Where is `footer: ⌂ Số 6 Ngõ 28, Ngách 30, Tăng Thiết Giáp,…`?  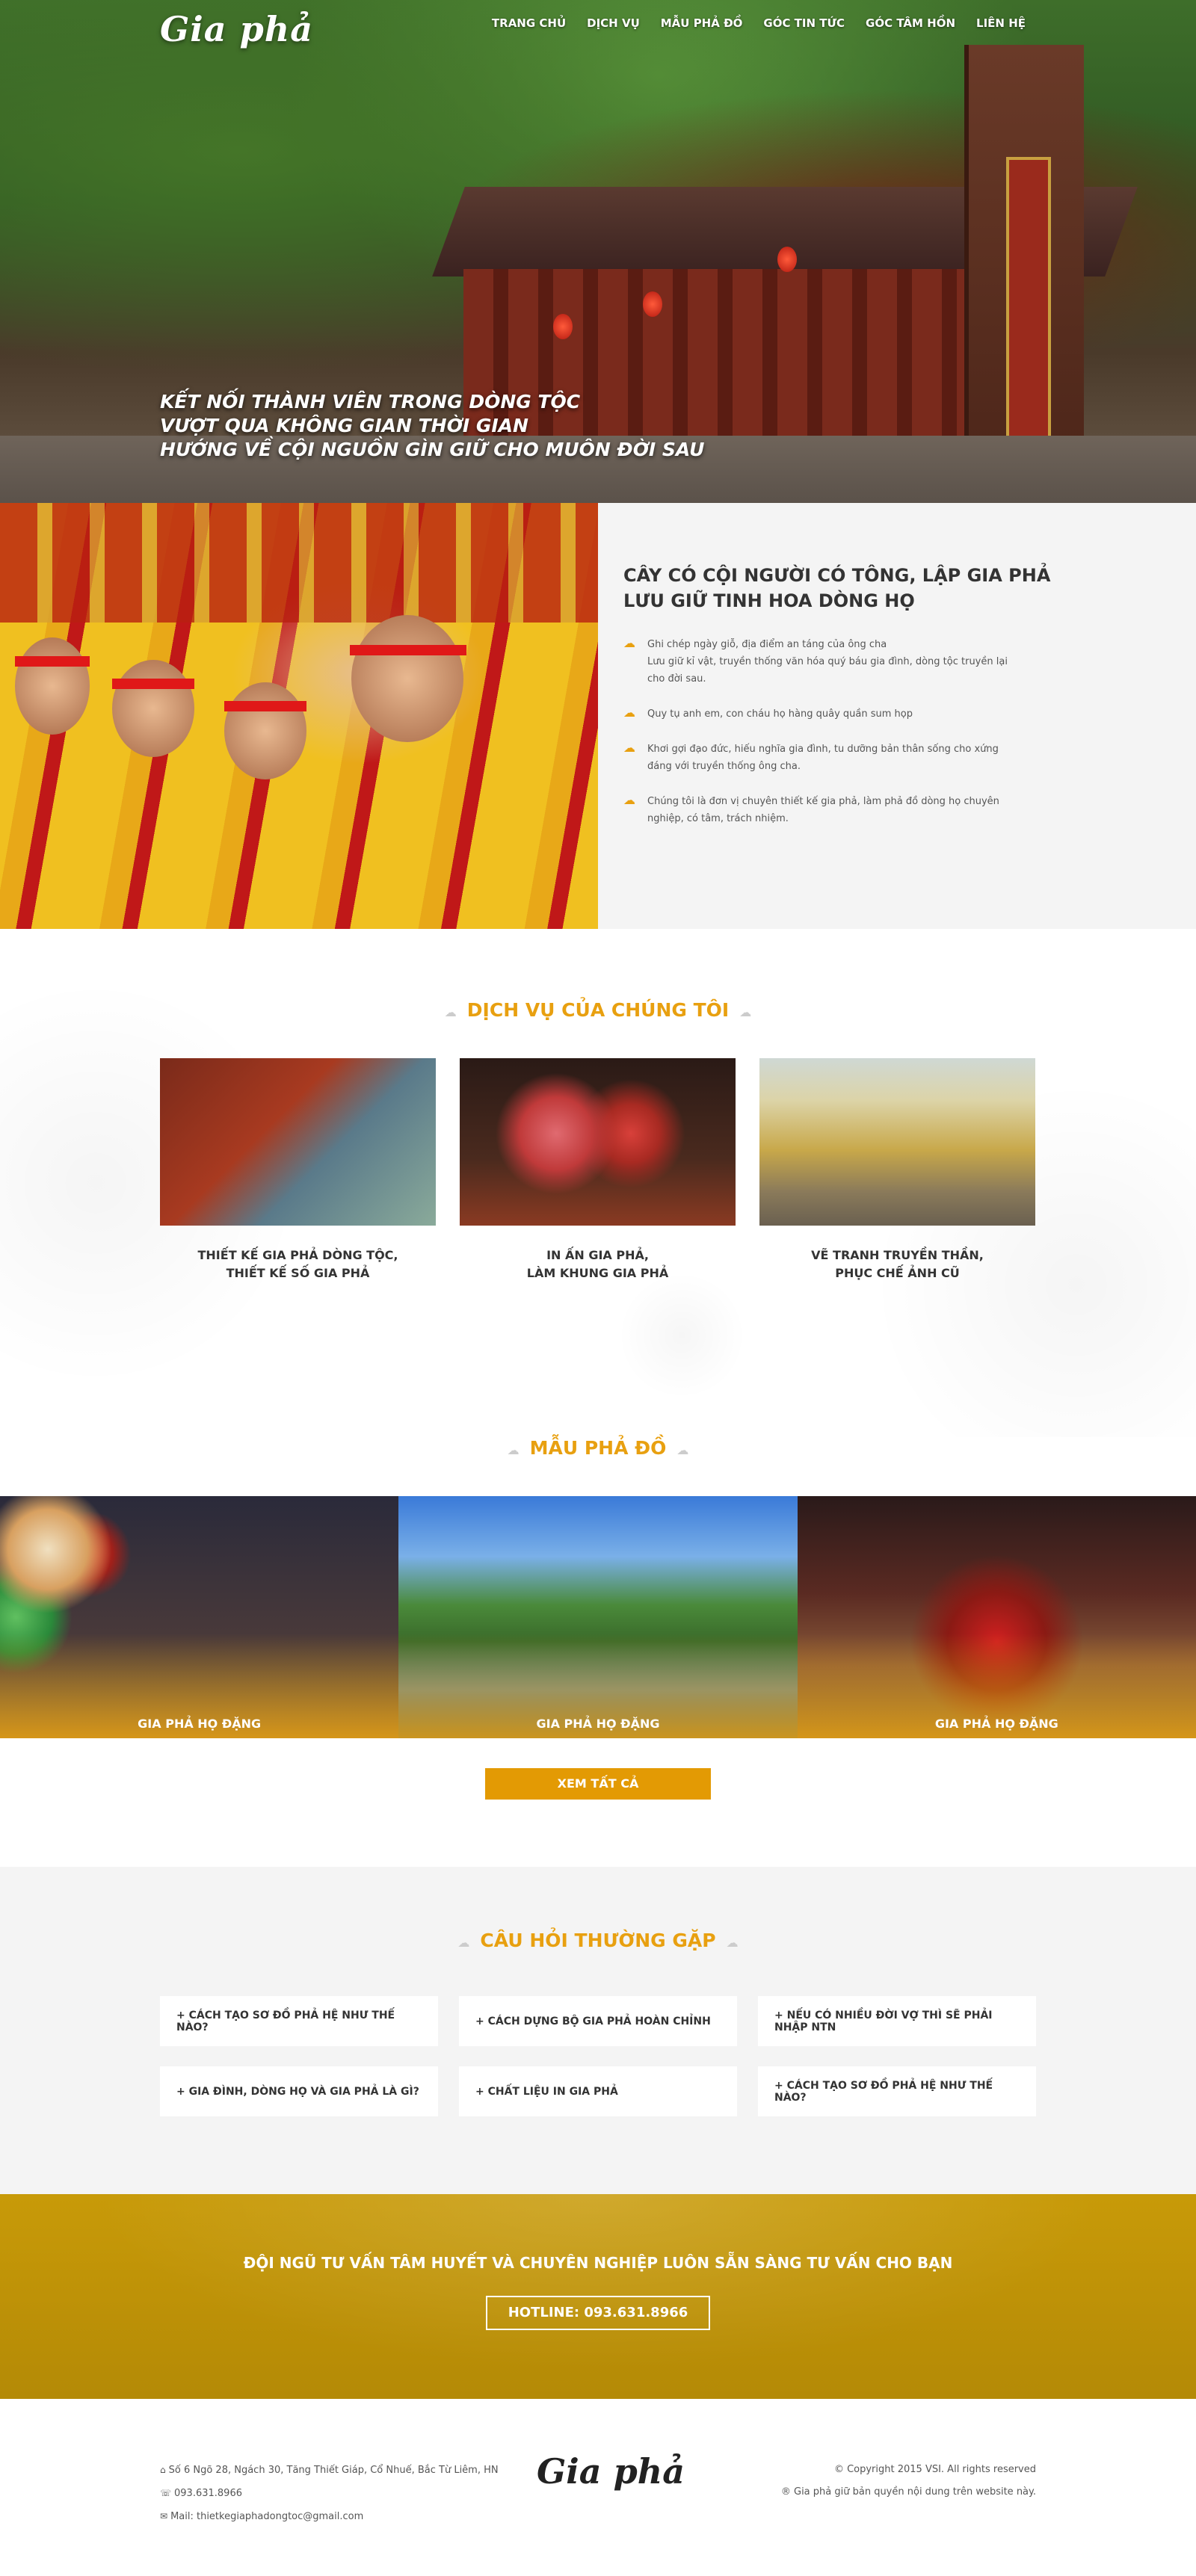
footer: ⌂ Số 6 Ngõ 28, Ngách 30, Tăng Thiết Giáp,… is located at coordinates (598, 2475).